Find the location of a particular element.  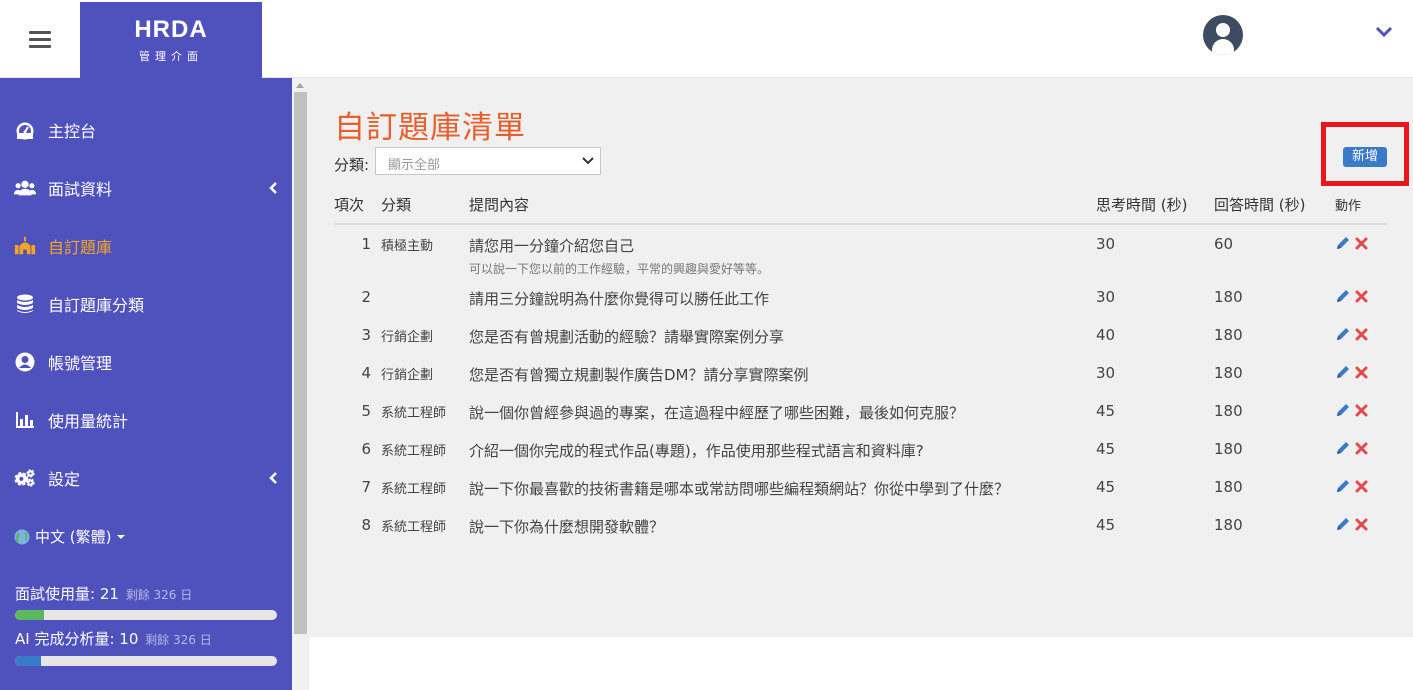

usage-label: AI 完成分析量: 10 is located at coordinates (77, 639).